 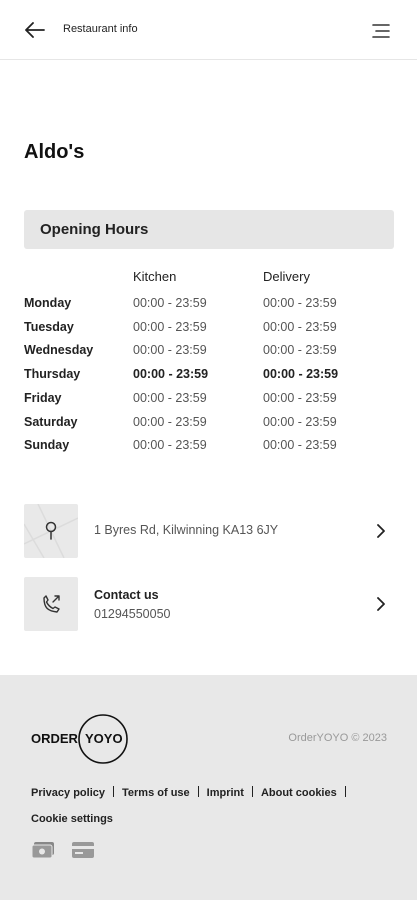 I want to click on address-row: 1 Byres Rd, Kilwinning KA13 6JY, so click(x=209, y=532).